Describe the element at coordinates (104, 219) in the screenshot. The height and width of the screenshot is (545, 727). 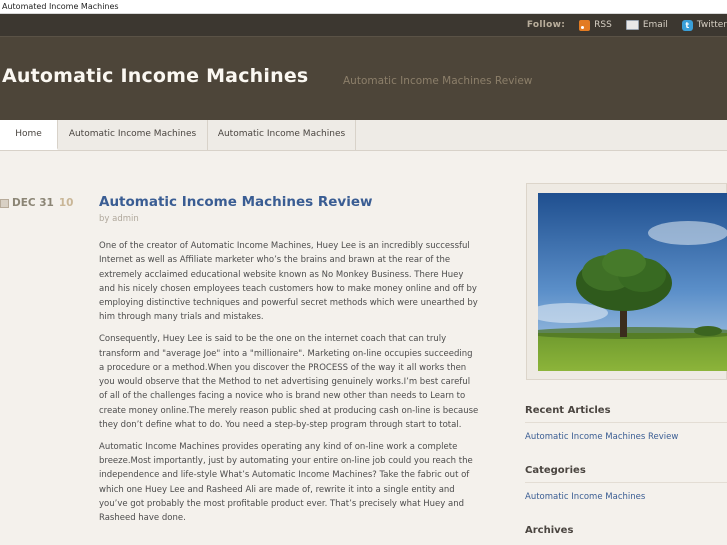
I see `byline-prefix: by` at that location.